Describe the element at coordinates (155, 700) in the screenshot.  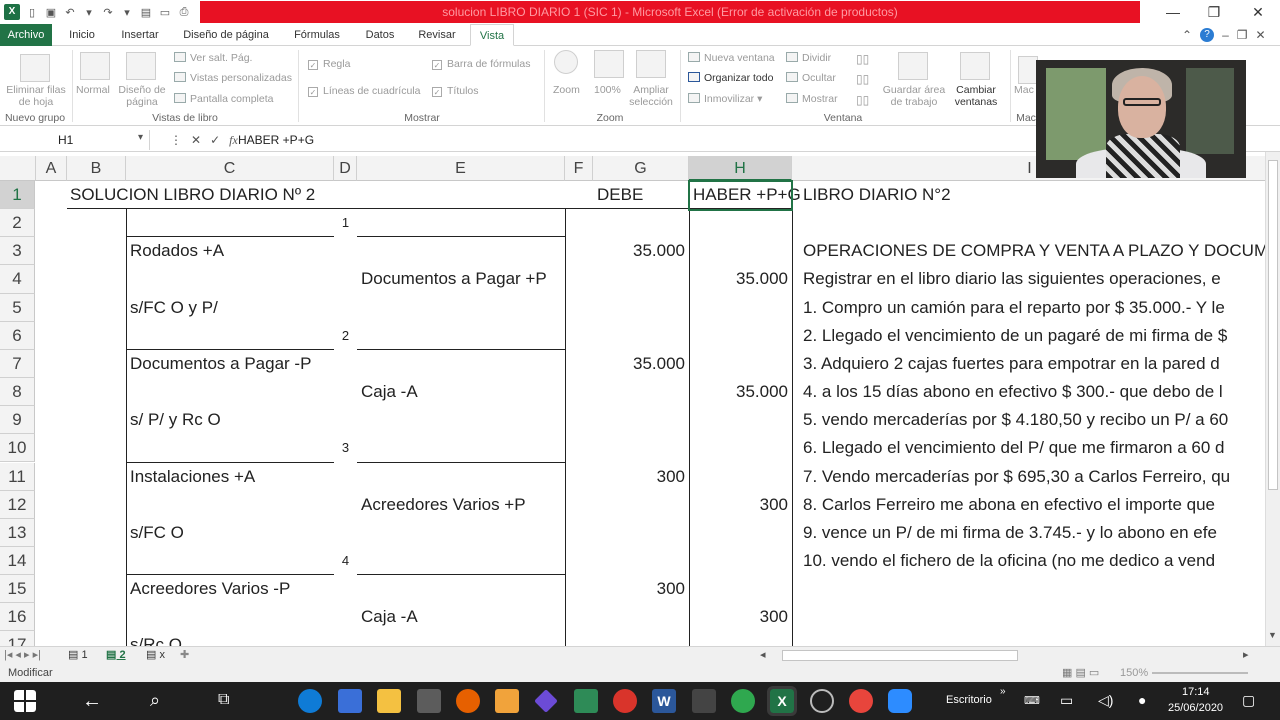
I see `search-icon: ⌕` at that location.